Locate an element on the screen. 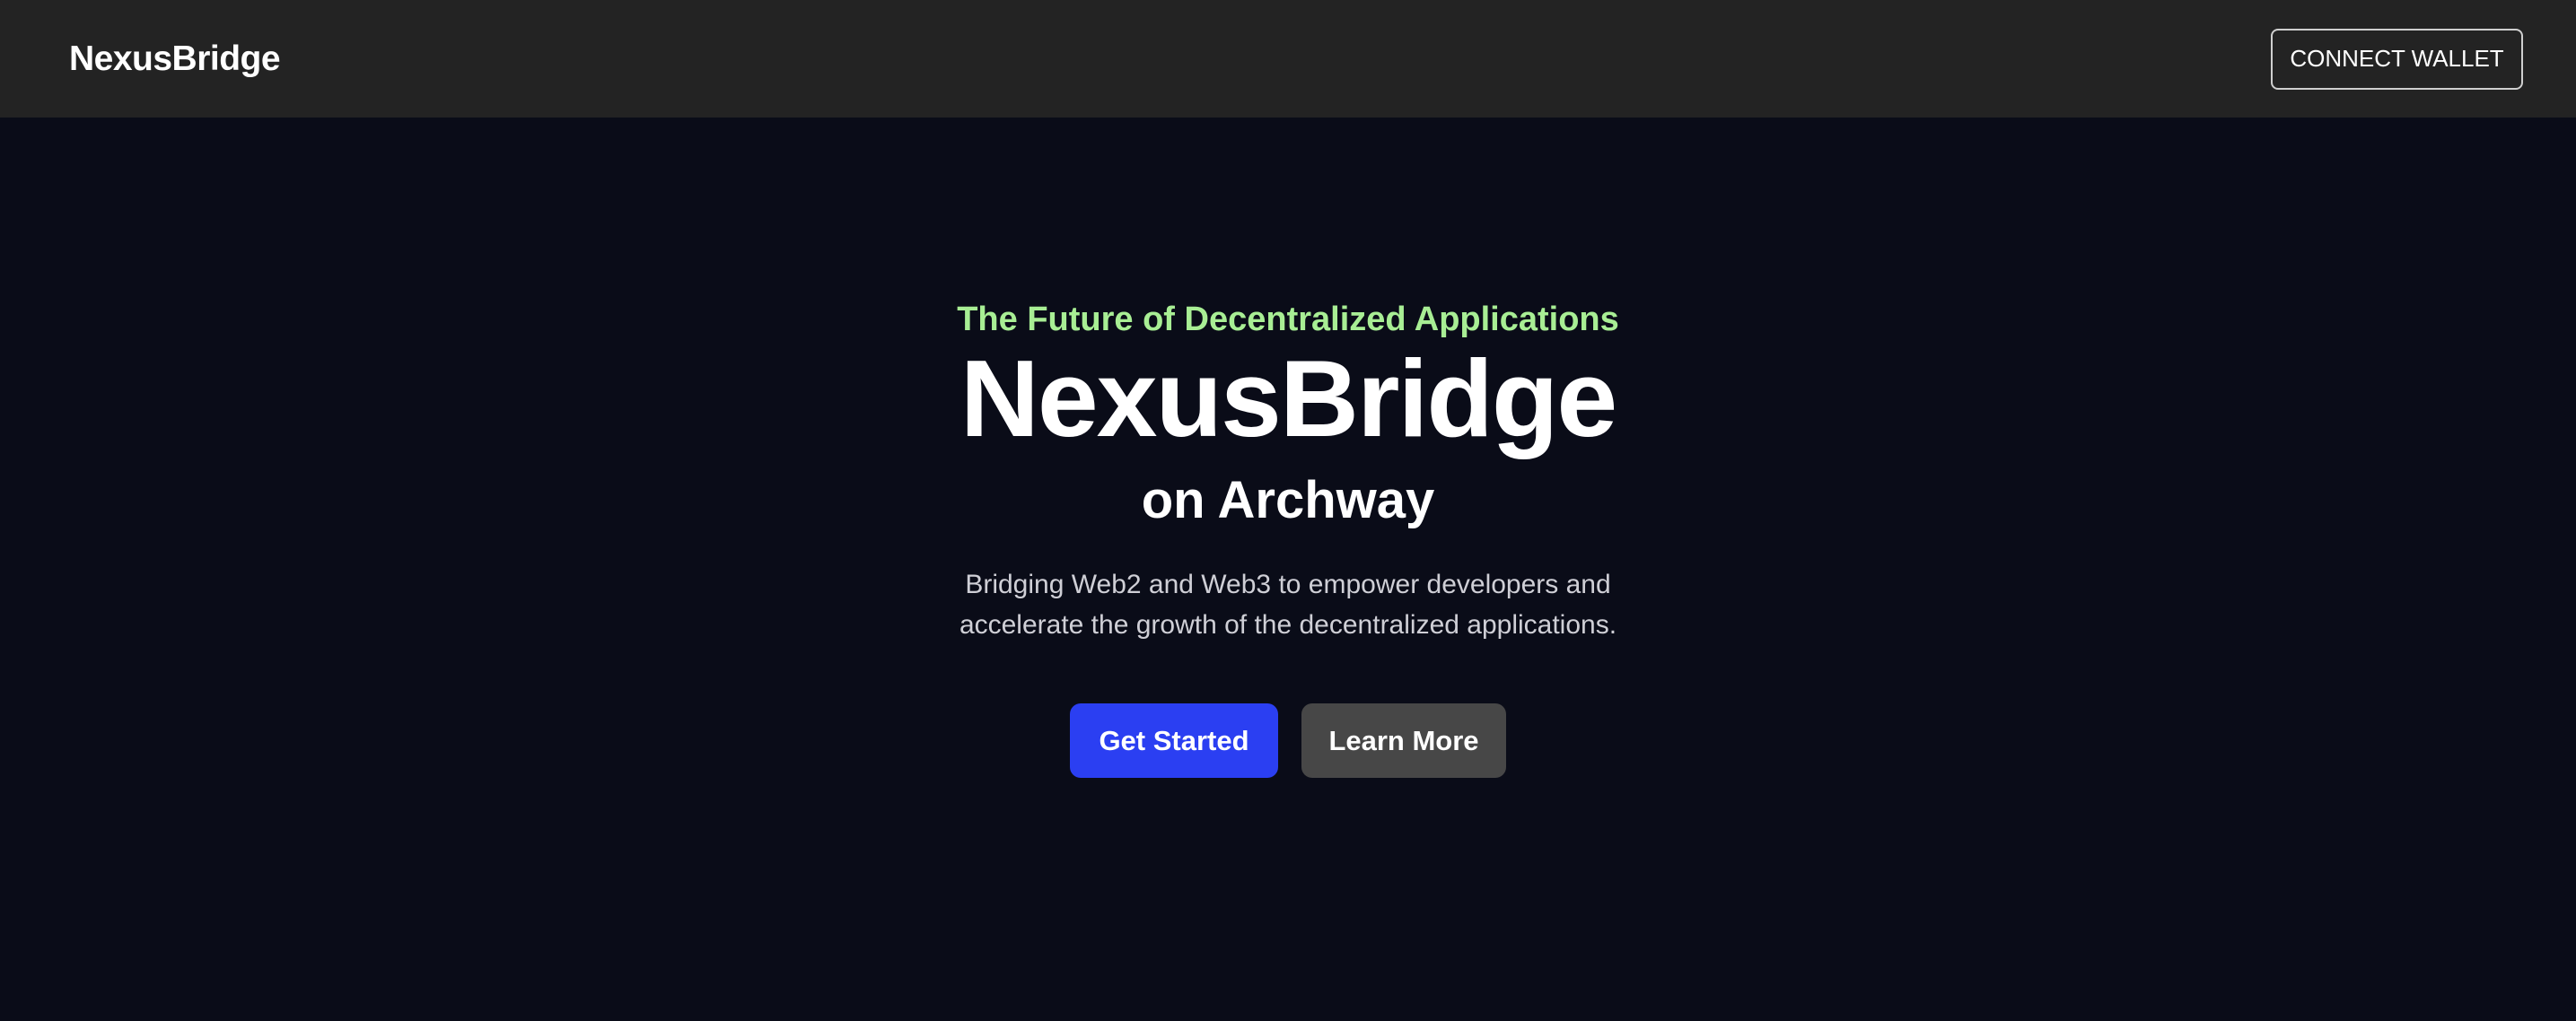  hero-actions: Get Started Learn More is located at coordinates (1288, 740).